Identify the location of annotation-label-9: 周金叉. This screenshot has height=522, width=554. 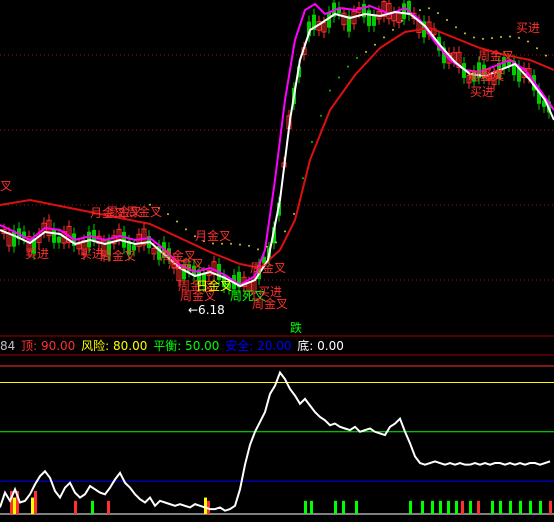
(186, 263).